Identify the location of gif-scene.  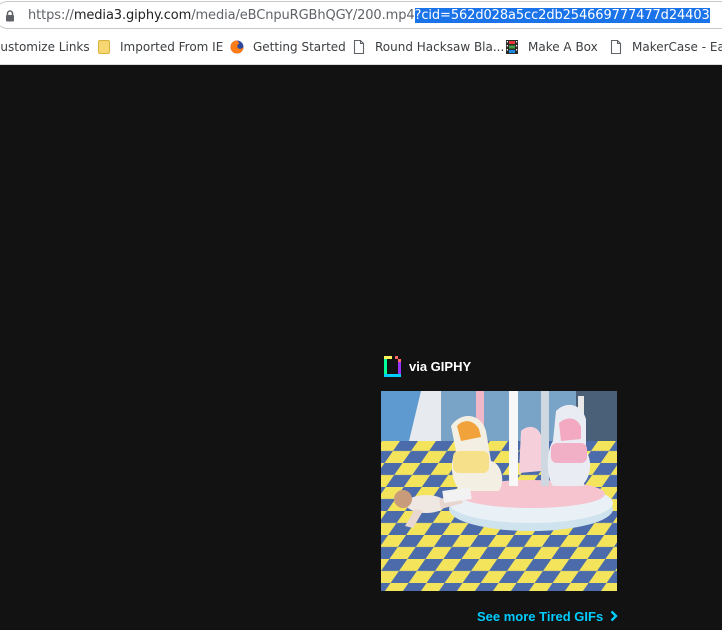
(499, 491).